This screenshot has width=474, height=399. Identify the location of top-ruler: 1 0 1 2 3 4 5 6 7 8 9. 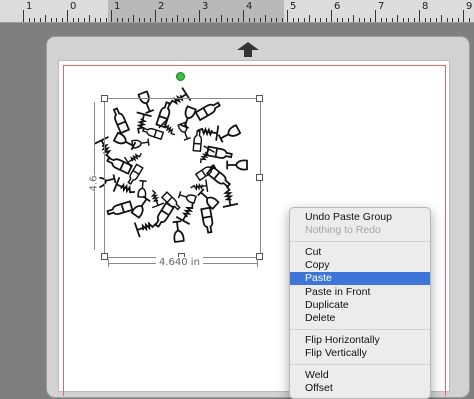
(237, 11).